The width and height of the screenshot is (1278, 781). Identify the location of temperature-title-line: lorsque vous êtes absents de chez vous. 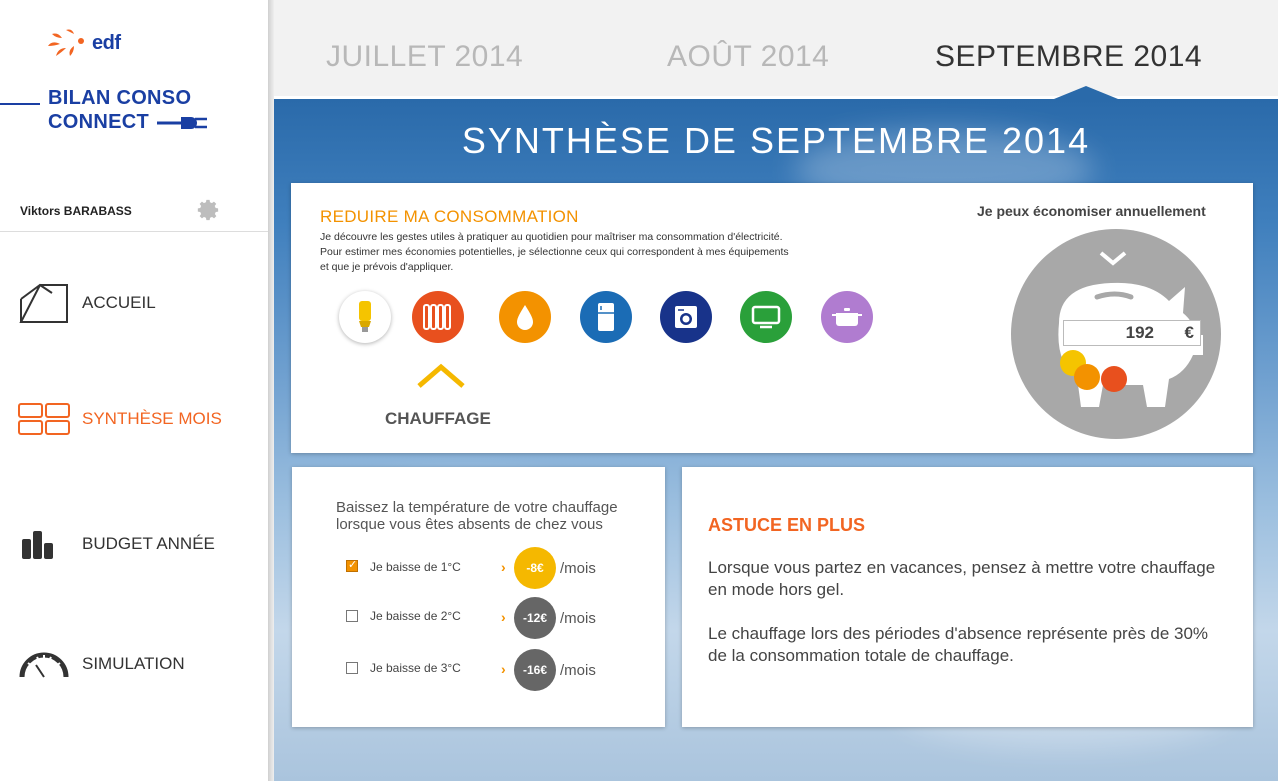
(469, 524).